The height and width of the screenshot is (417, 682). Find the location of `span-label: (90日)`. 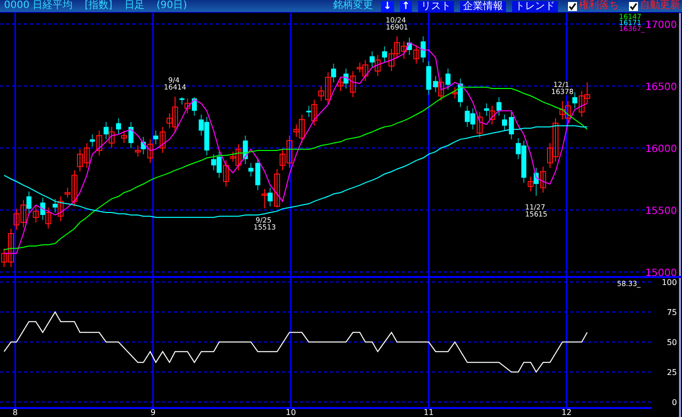

span-label: (90日) is located at coordinates (171, 6).